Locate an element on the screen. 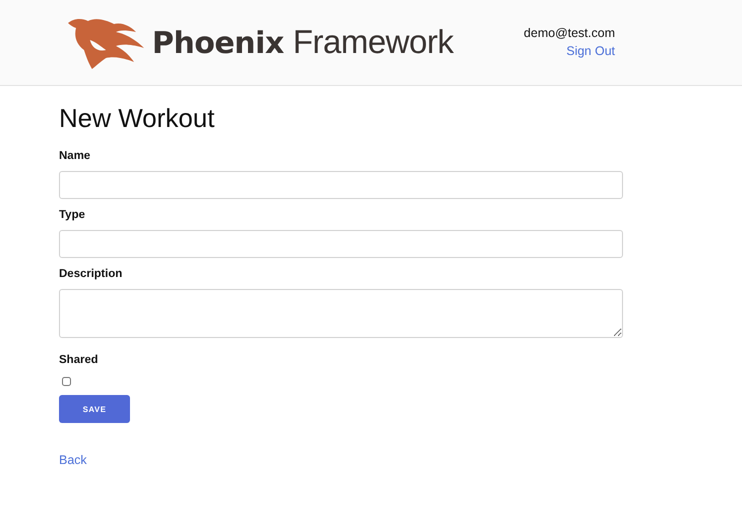 Image resolution: width=742 pixels, height=524 pixels. text-area is located at coordinates (341, 313).